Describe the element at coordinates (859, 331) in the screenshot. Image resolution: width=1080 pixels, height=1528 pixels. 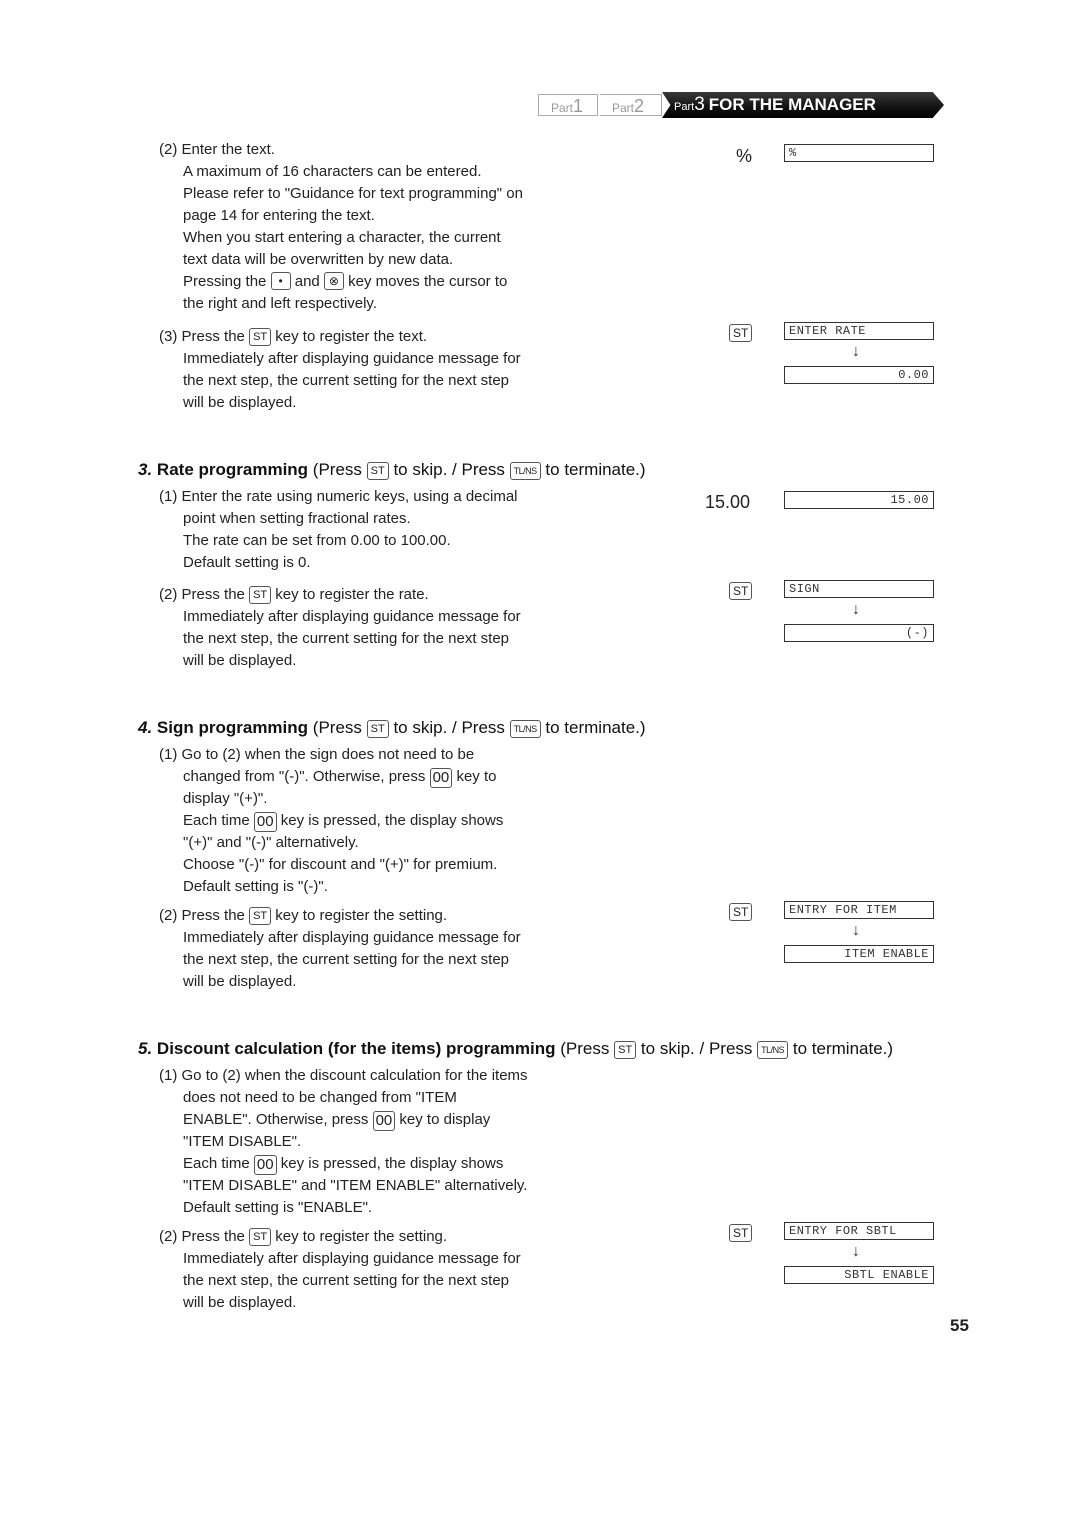
I see `display-enter-rate: ENTER RATE` at that location.